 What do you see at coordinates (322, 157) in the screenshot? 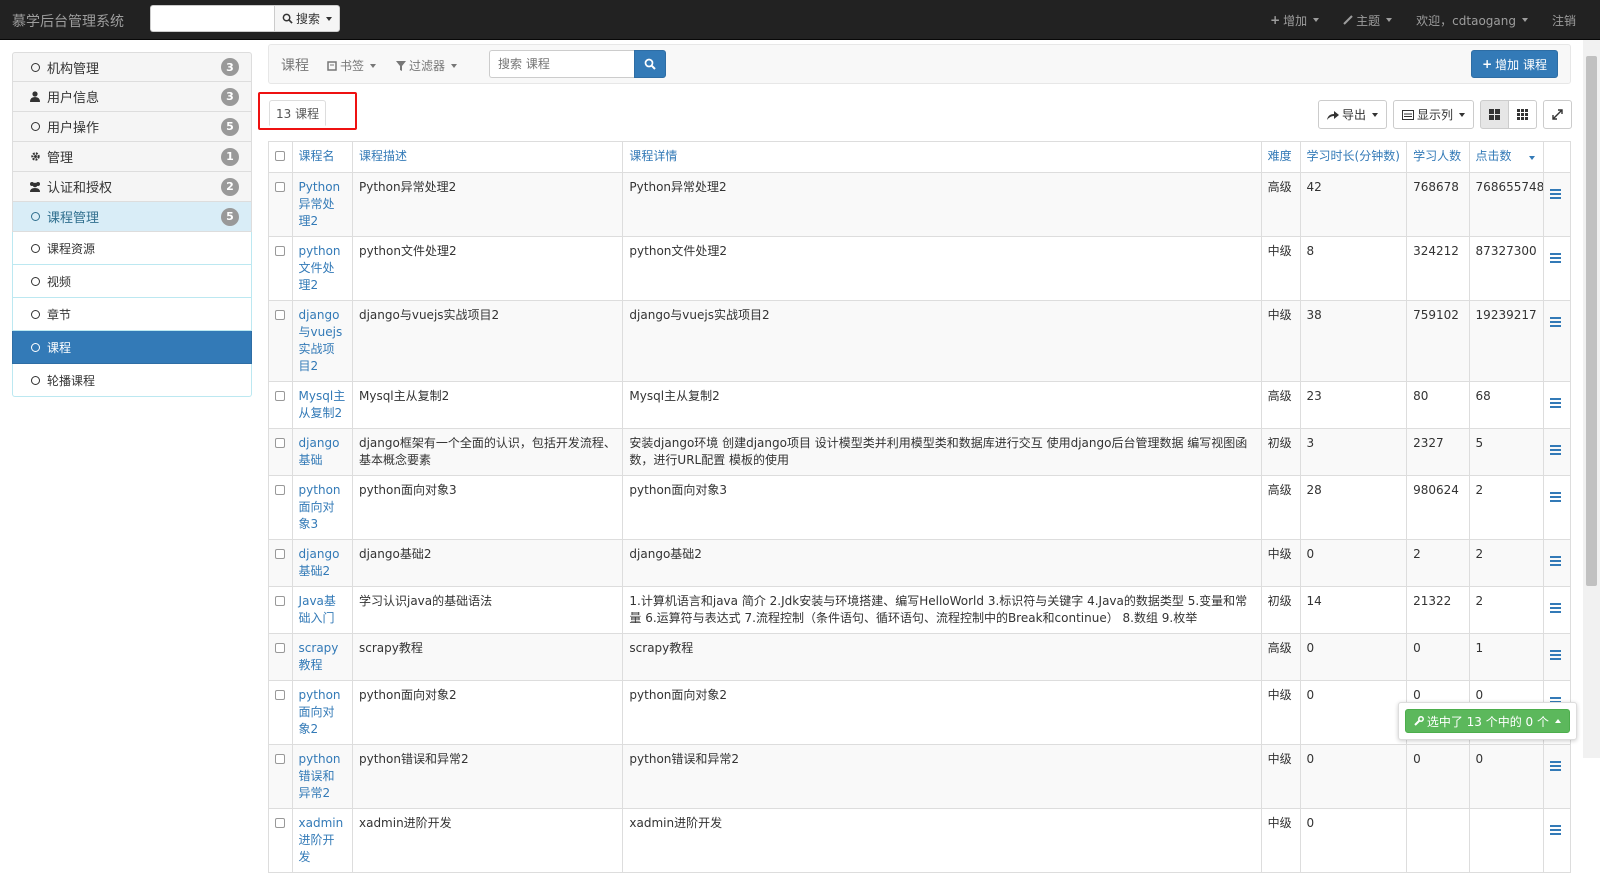
I see `column-header: 课程名` at bounding box center [322, 157].